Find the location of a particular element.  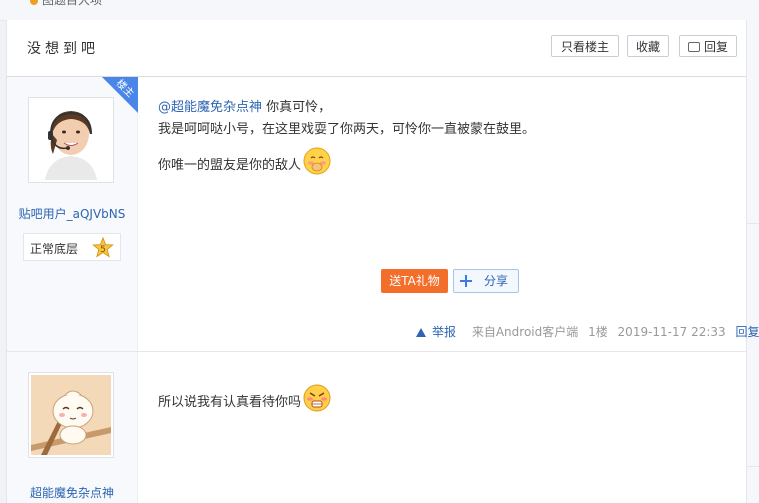

author-panel: 超能魔免杂点神 is located at coordinates (72, 427).